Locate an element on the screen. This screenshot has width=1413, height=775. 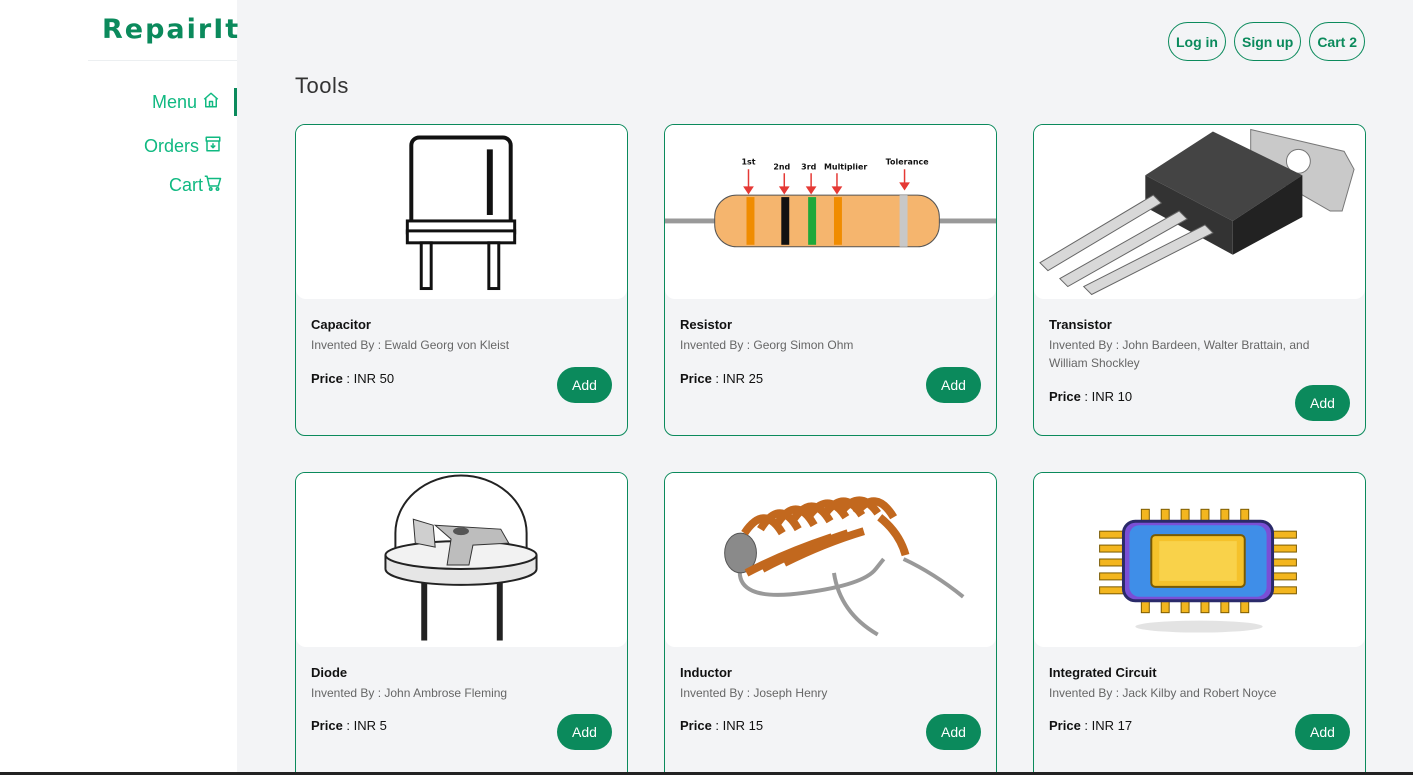
resistor-band-1st-label: 1st is located at coordinates (749, 161).